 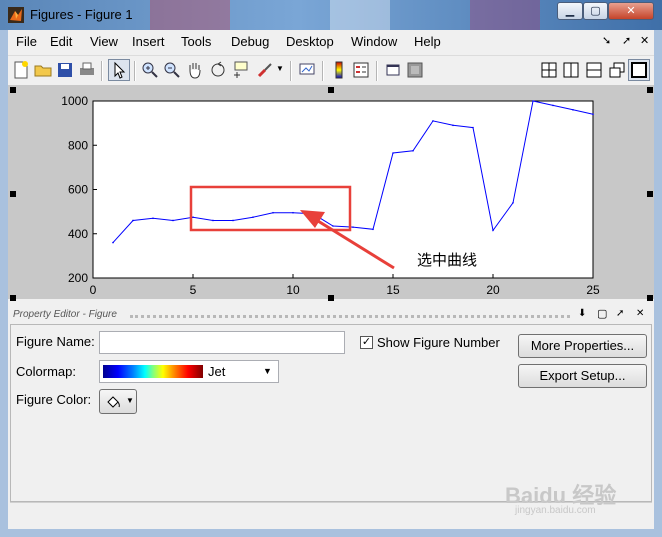 I want to click on gripper-dots, so click(x=350, y=316).